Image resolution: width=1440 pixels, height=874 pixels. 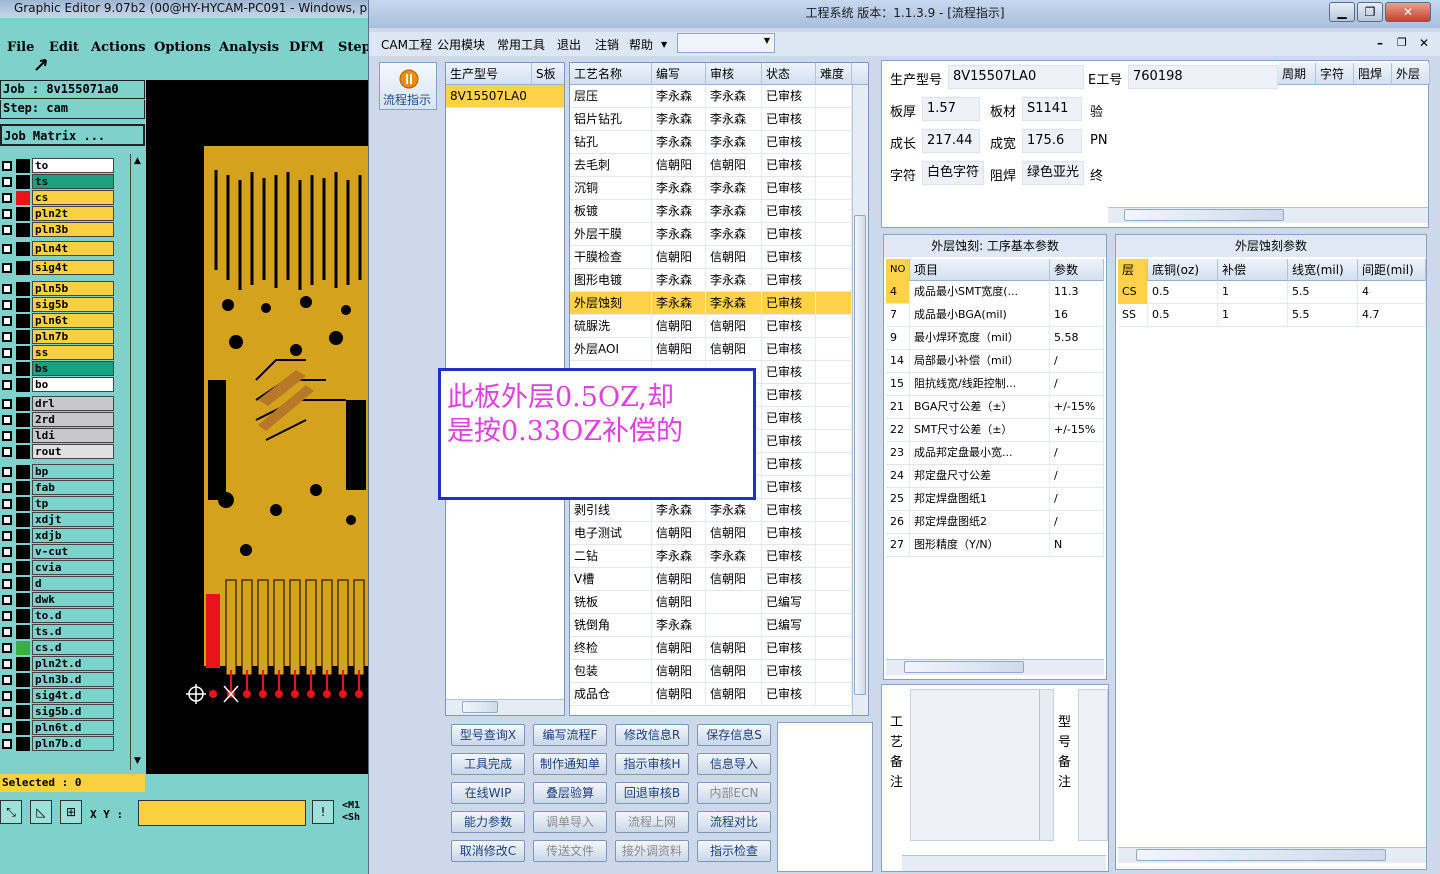 What do you see at coordinates (607, 44) in the screenshot?
I see `menu-logout: 注销` at bounding box center [607, 44].